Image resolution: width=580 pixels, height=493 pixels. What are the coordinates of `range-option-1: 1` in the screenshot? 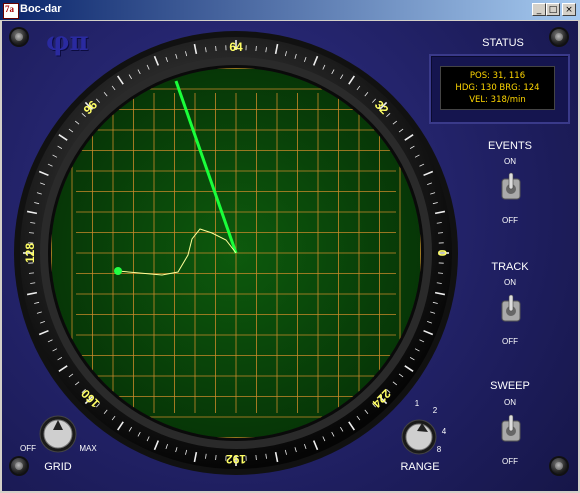 It's located at (417, 403).